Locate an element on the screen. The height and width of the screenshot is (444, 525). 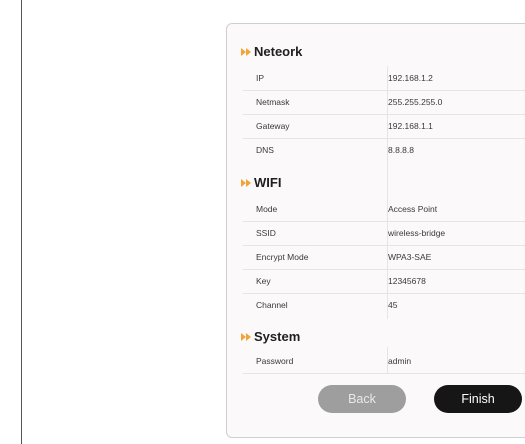
section-system-title: System is located at coordinates (270, 336).